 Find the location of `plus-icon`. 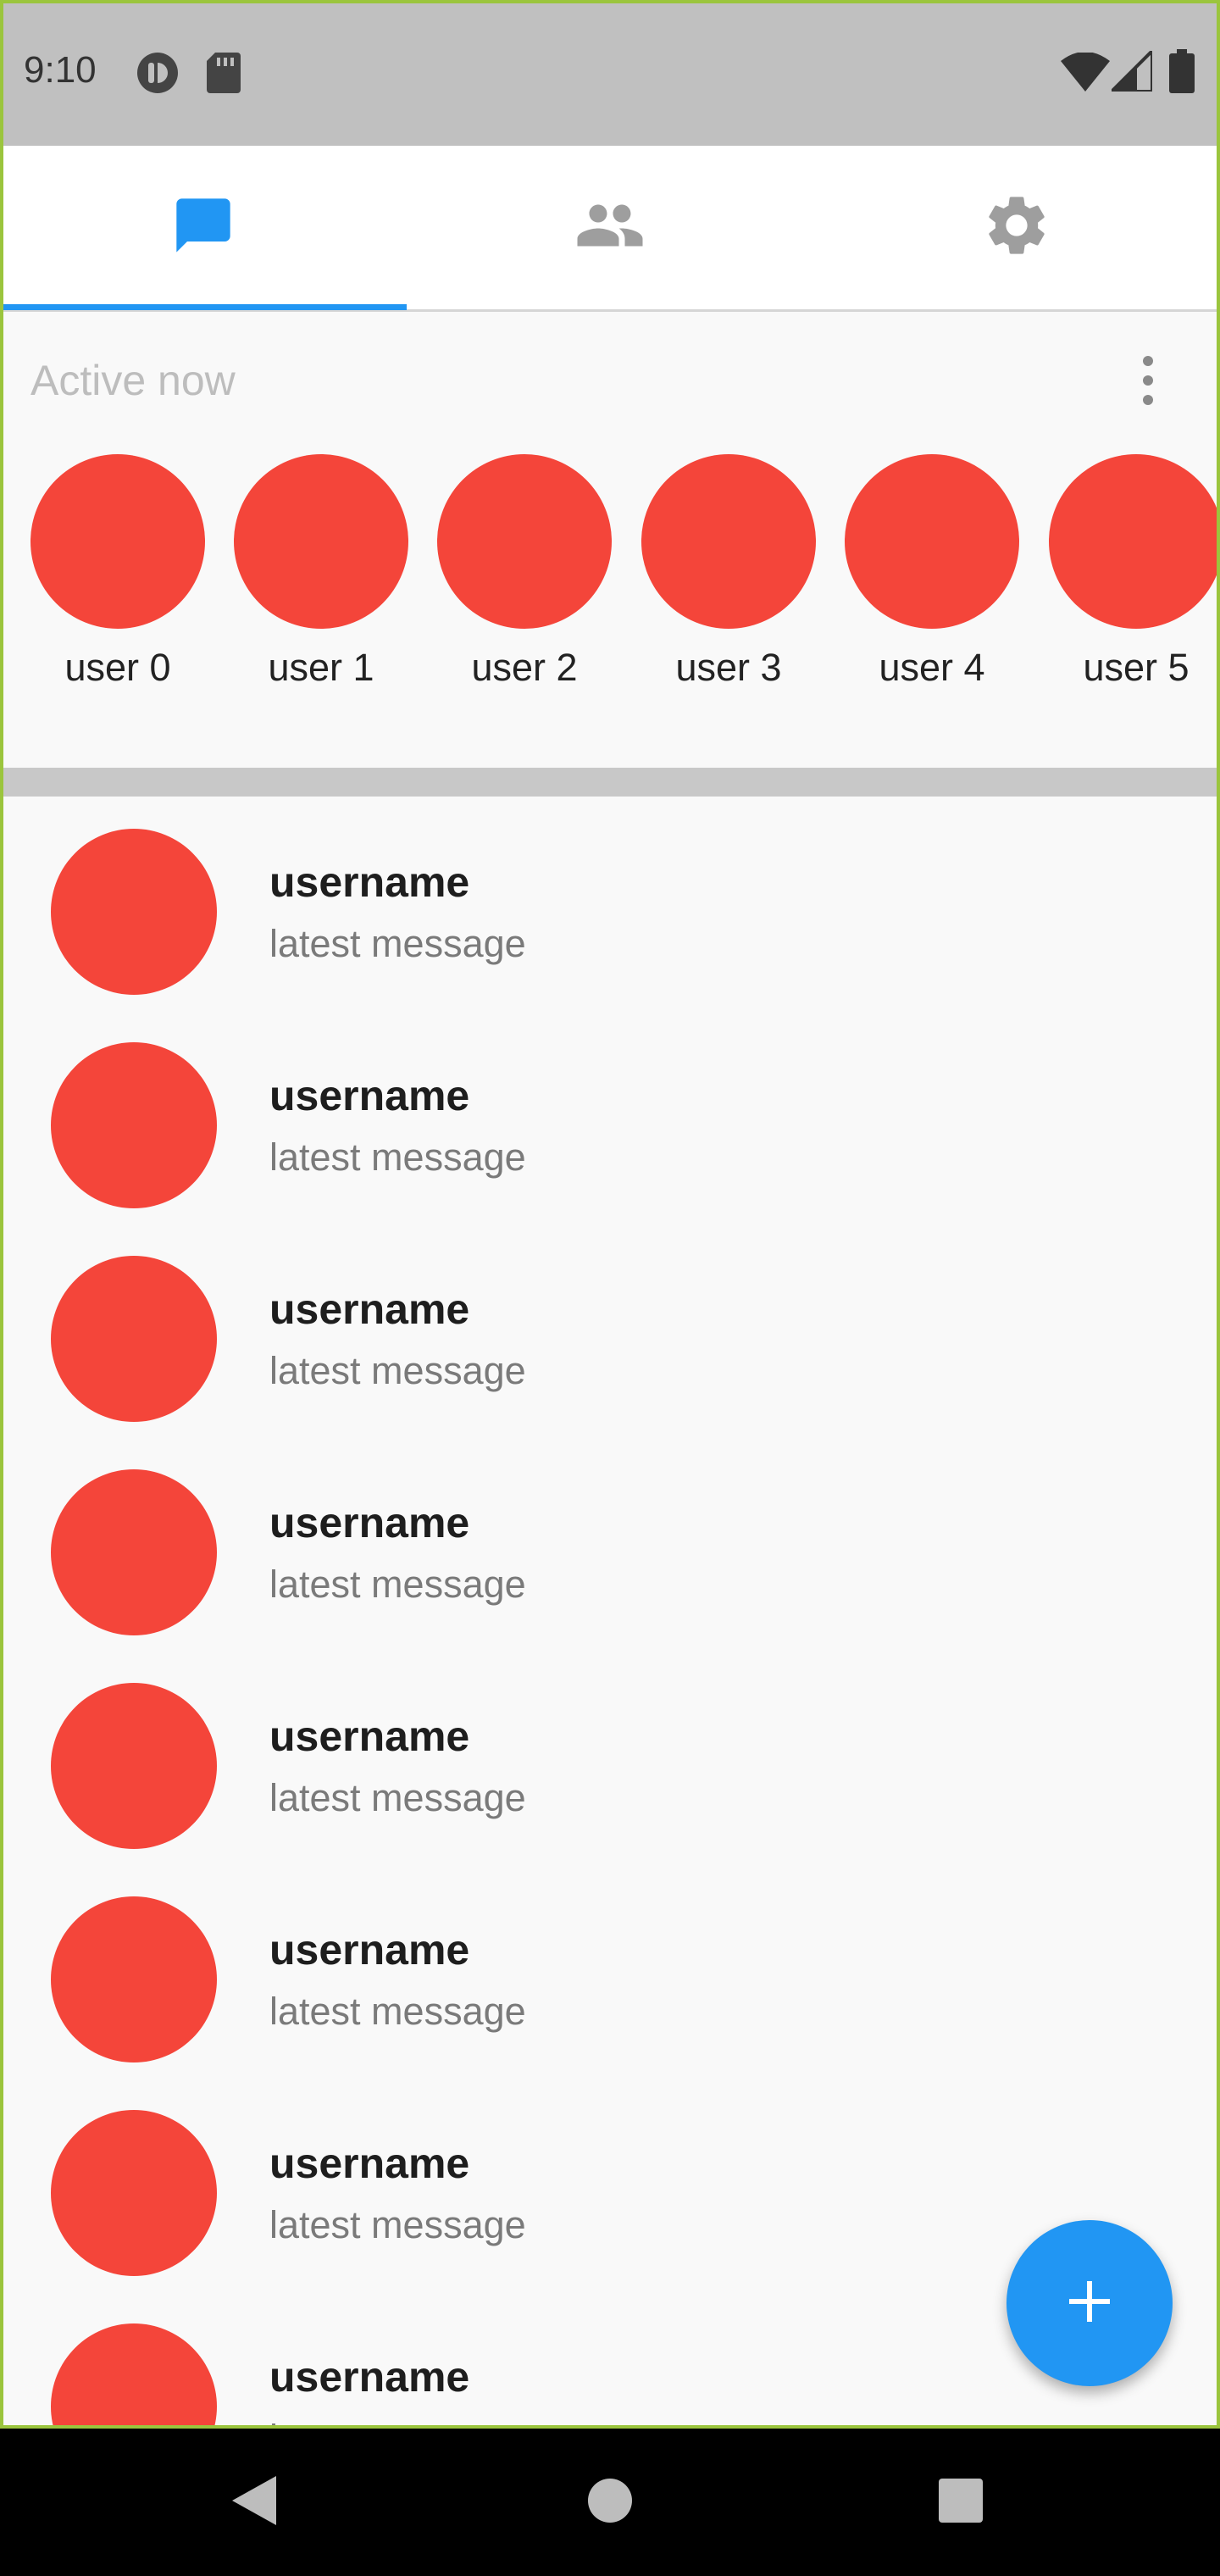

plus-icon is located at coordinates (1089, 2303).